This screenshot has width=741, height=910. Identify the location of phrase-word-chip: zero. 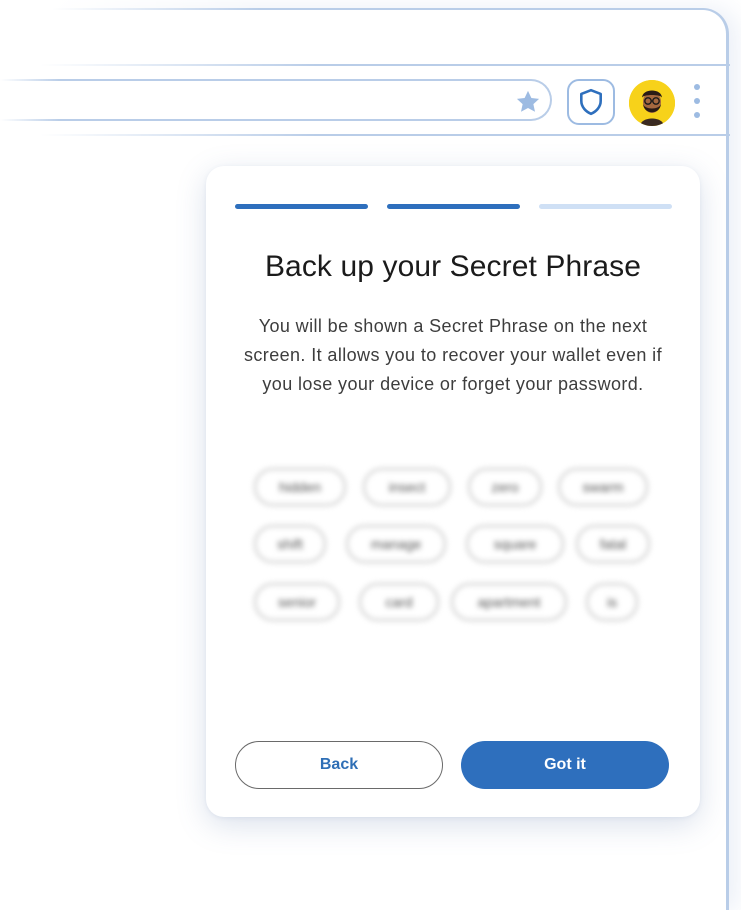
(505, 487).